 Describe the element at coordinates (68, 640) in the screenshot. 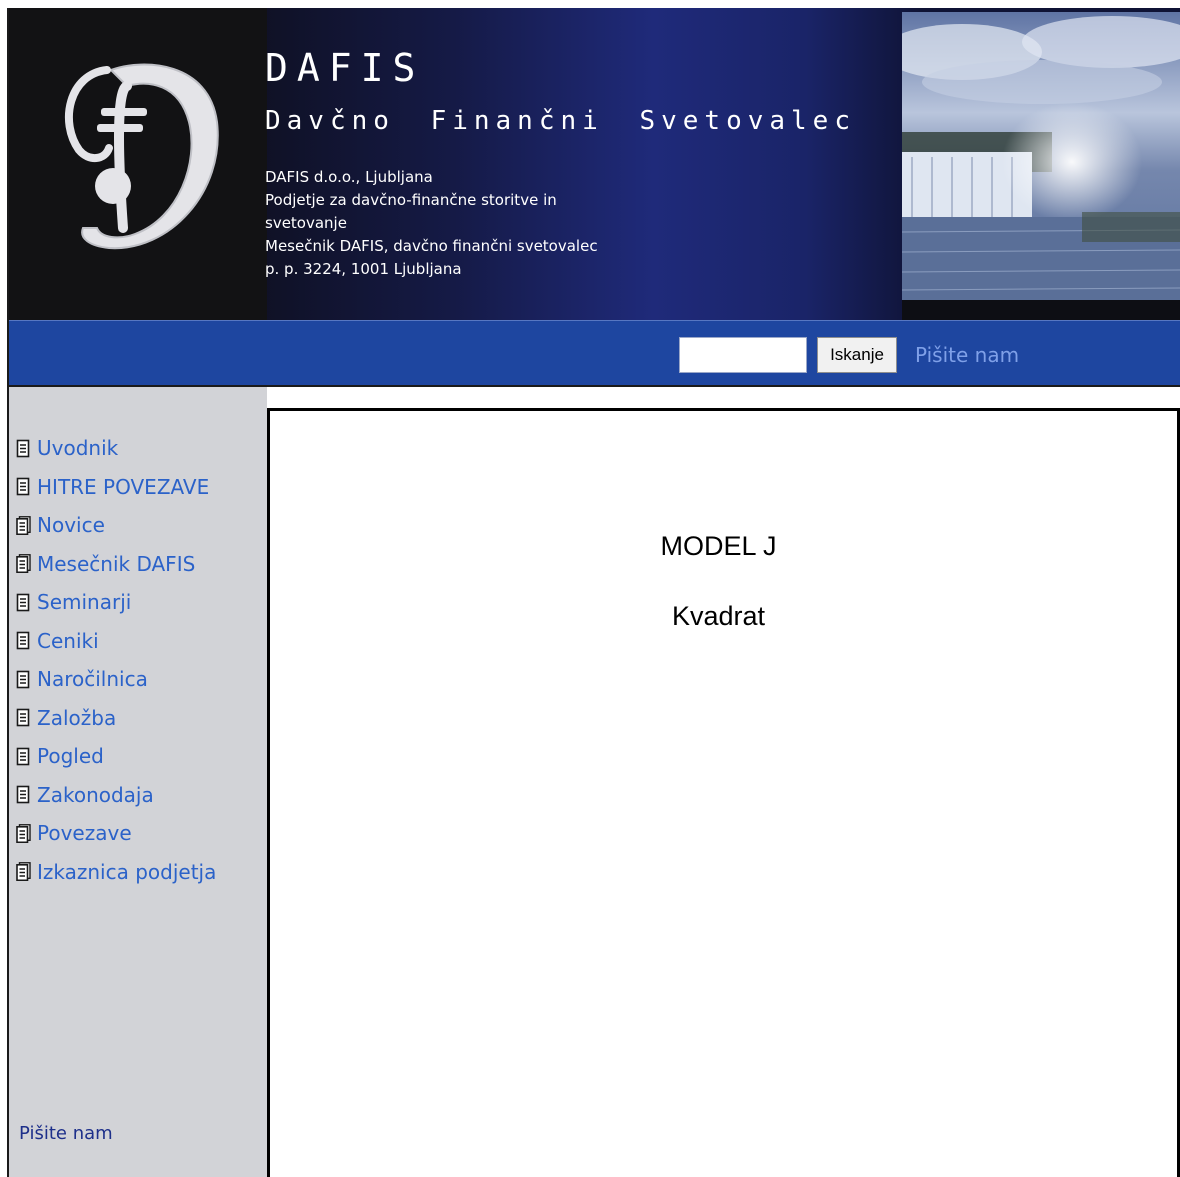

I see `sidebar-item-label: Ceniki` at that location.